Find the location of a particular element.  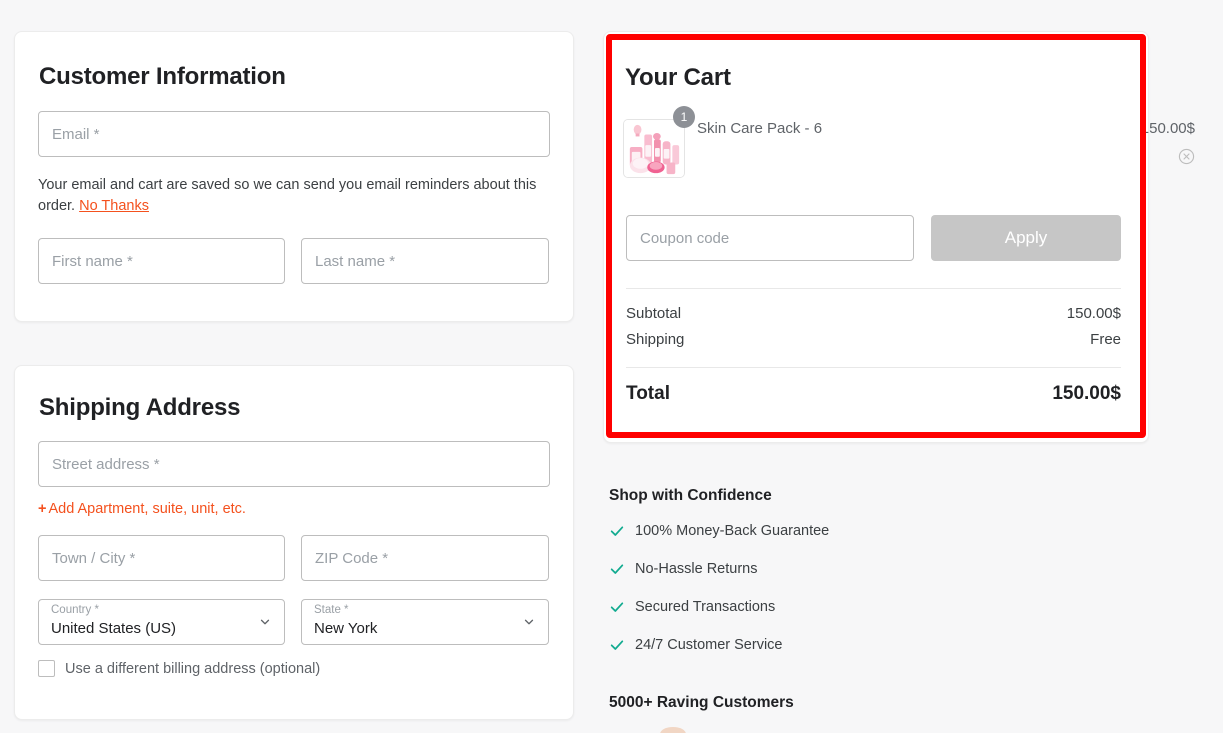

trust-item: No-Hassle Returns is located at coordinates (683, 569).